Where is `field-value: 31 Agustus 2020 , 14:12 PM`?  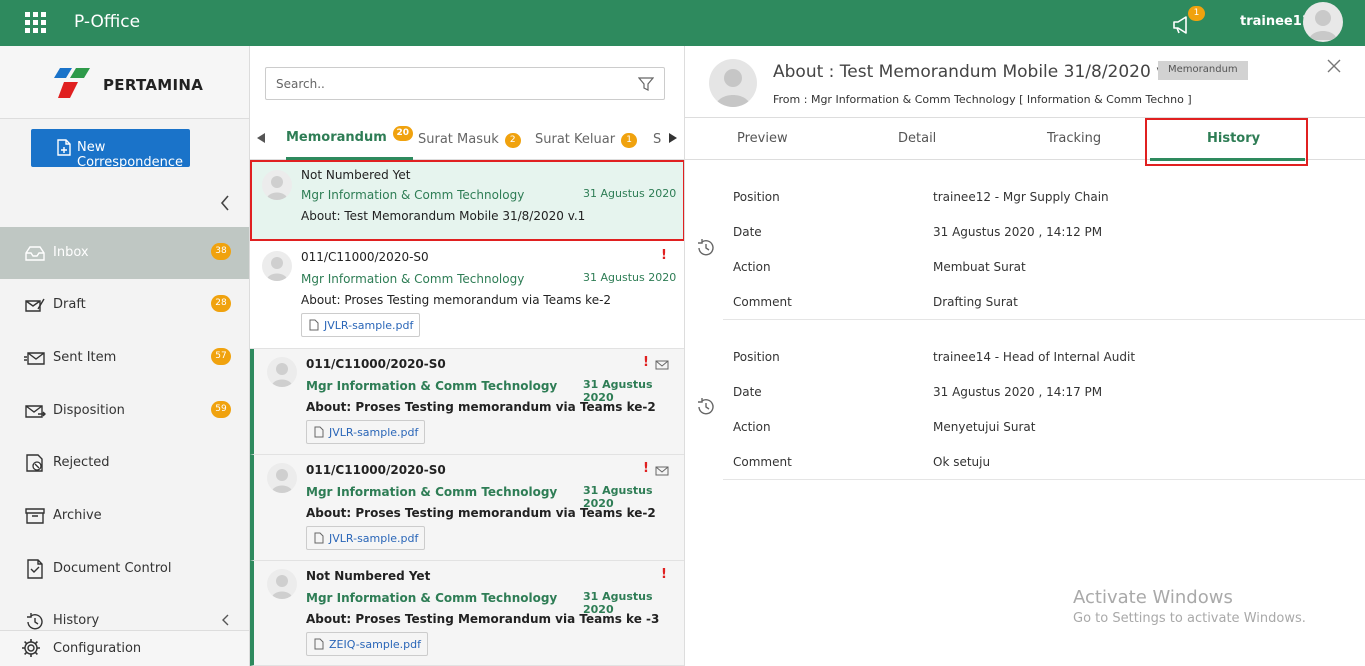 field-value: 31 Agustus 2020 , 14:12 PM is located at coordinates (1018, 232).